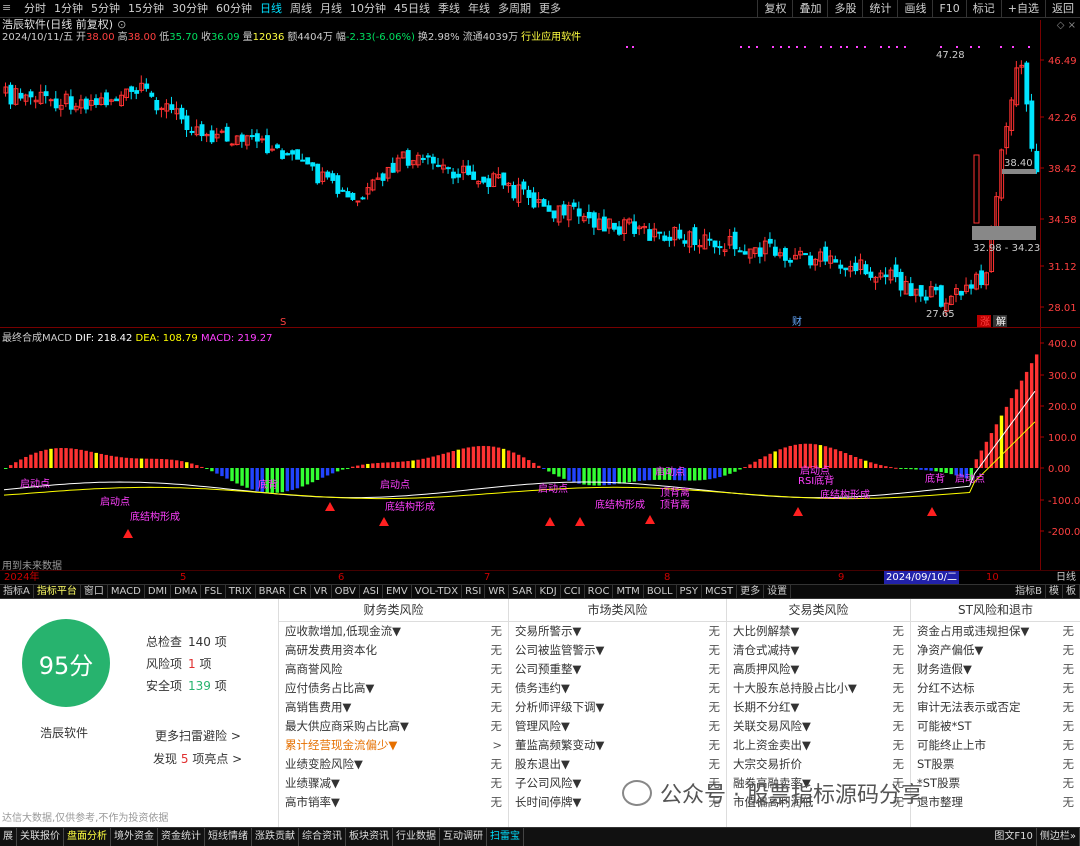  What do you see at coordinates (720, 591) in the screenshot?
I see `indicator-tab: MCST` at bounding box center [720, 591].